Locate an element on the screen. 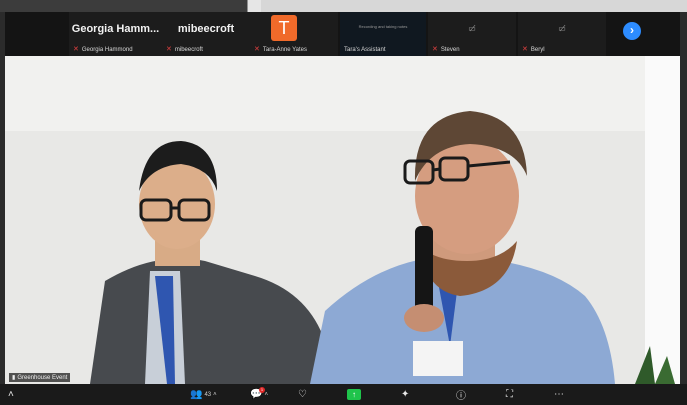 The width and height of the screenshot is (687, 405). more-dots-icon: ⋯ is located at coordinates (559, 394).